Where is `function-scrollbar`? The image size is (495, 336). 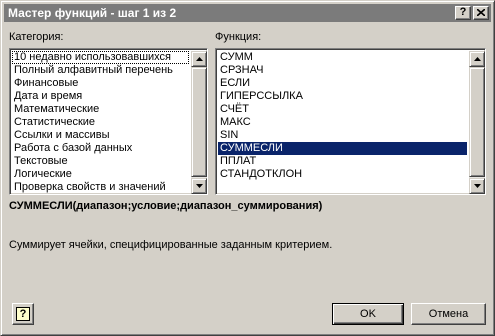
function-scrollbar is located at coordinates (477, 122).